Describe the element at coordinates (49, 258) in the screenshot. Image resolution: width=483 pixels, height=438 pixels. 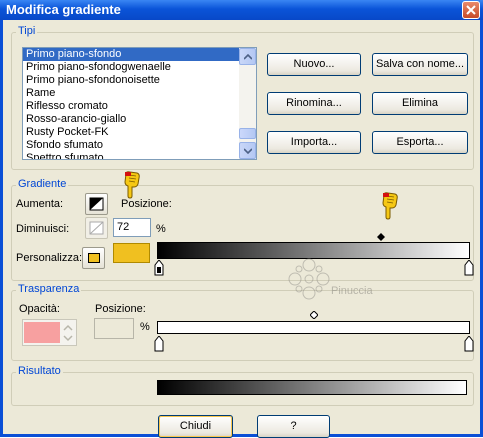
I see `personalizza-label: Personalizza:` at that location.